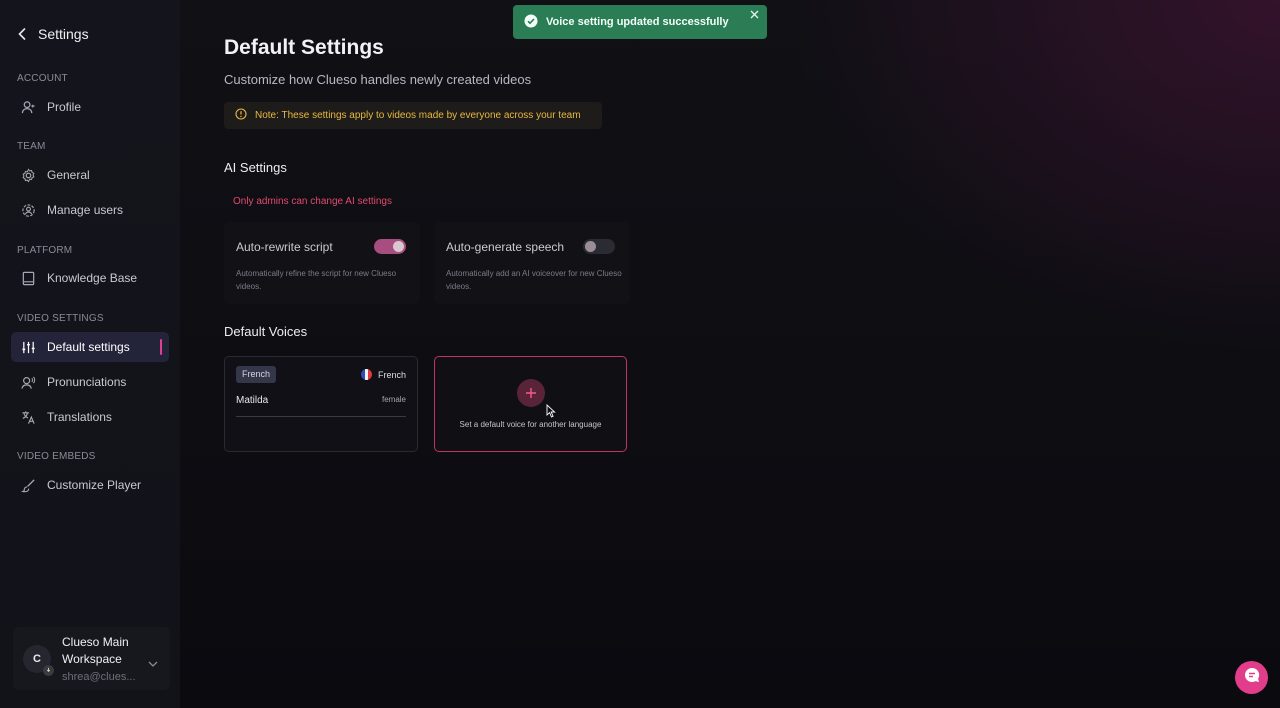  I want to click on sidebar-item-translations: Translations, so click(90, 417).